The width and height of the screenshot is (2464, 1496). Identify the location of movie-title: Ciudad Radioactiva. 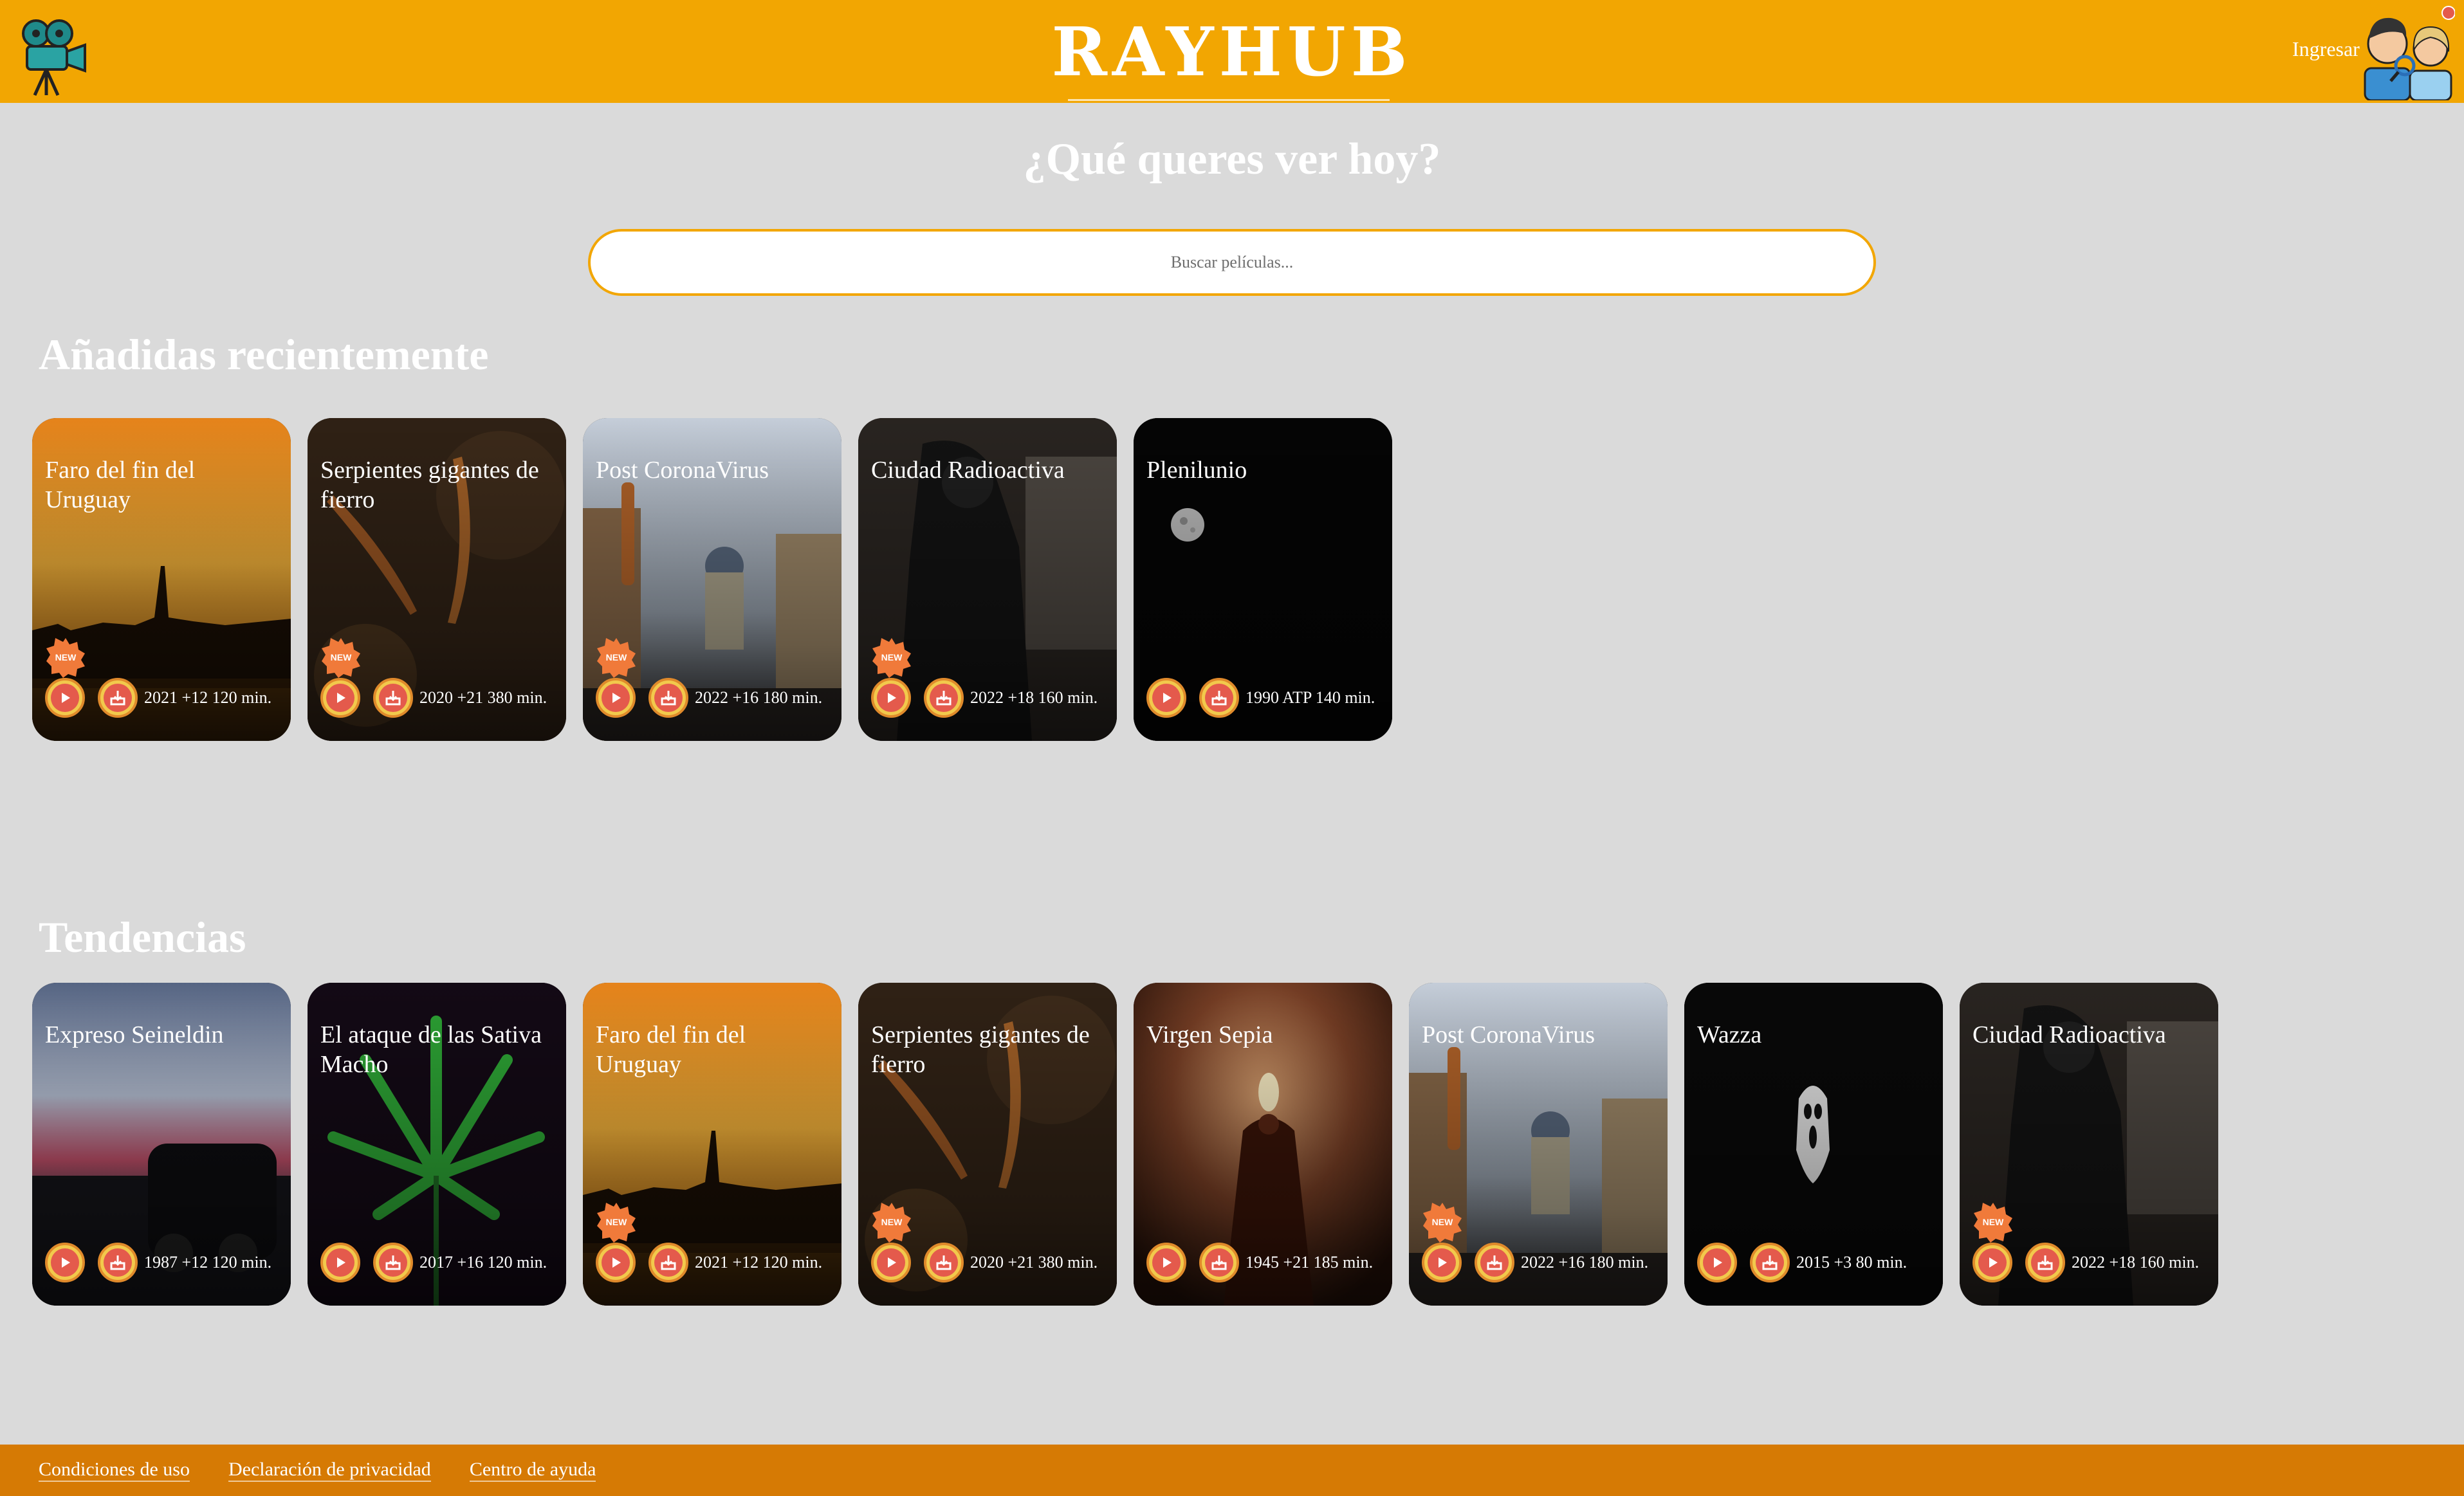
(968, 471).